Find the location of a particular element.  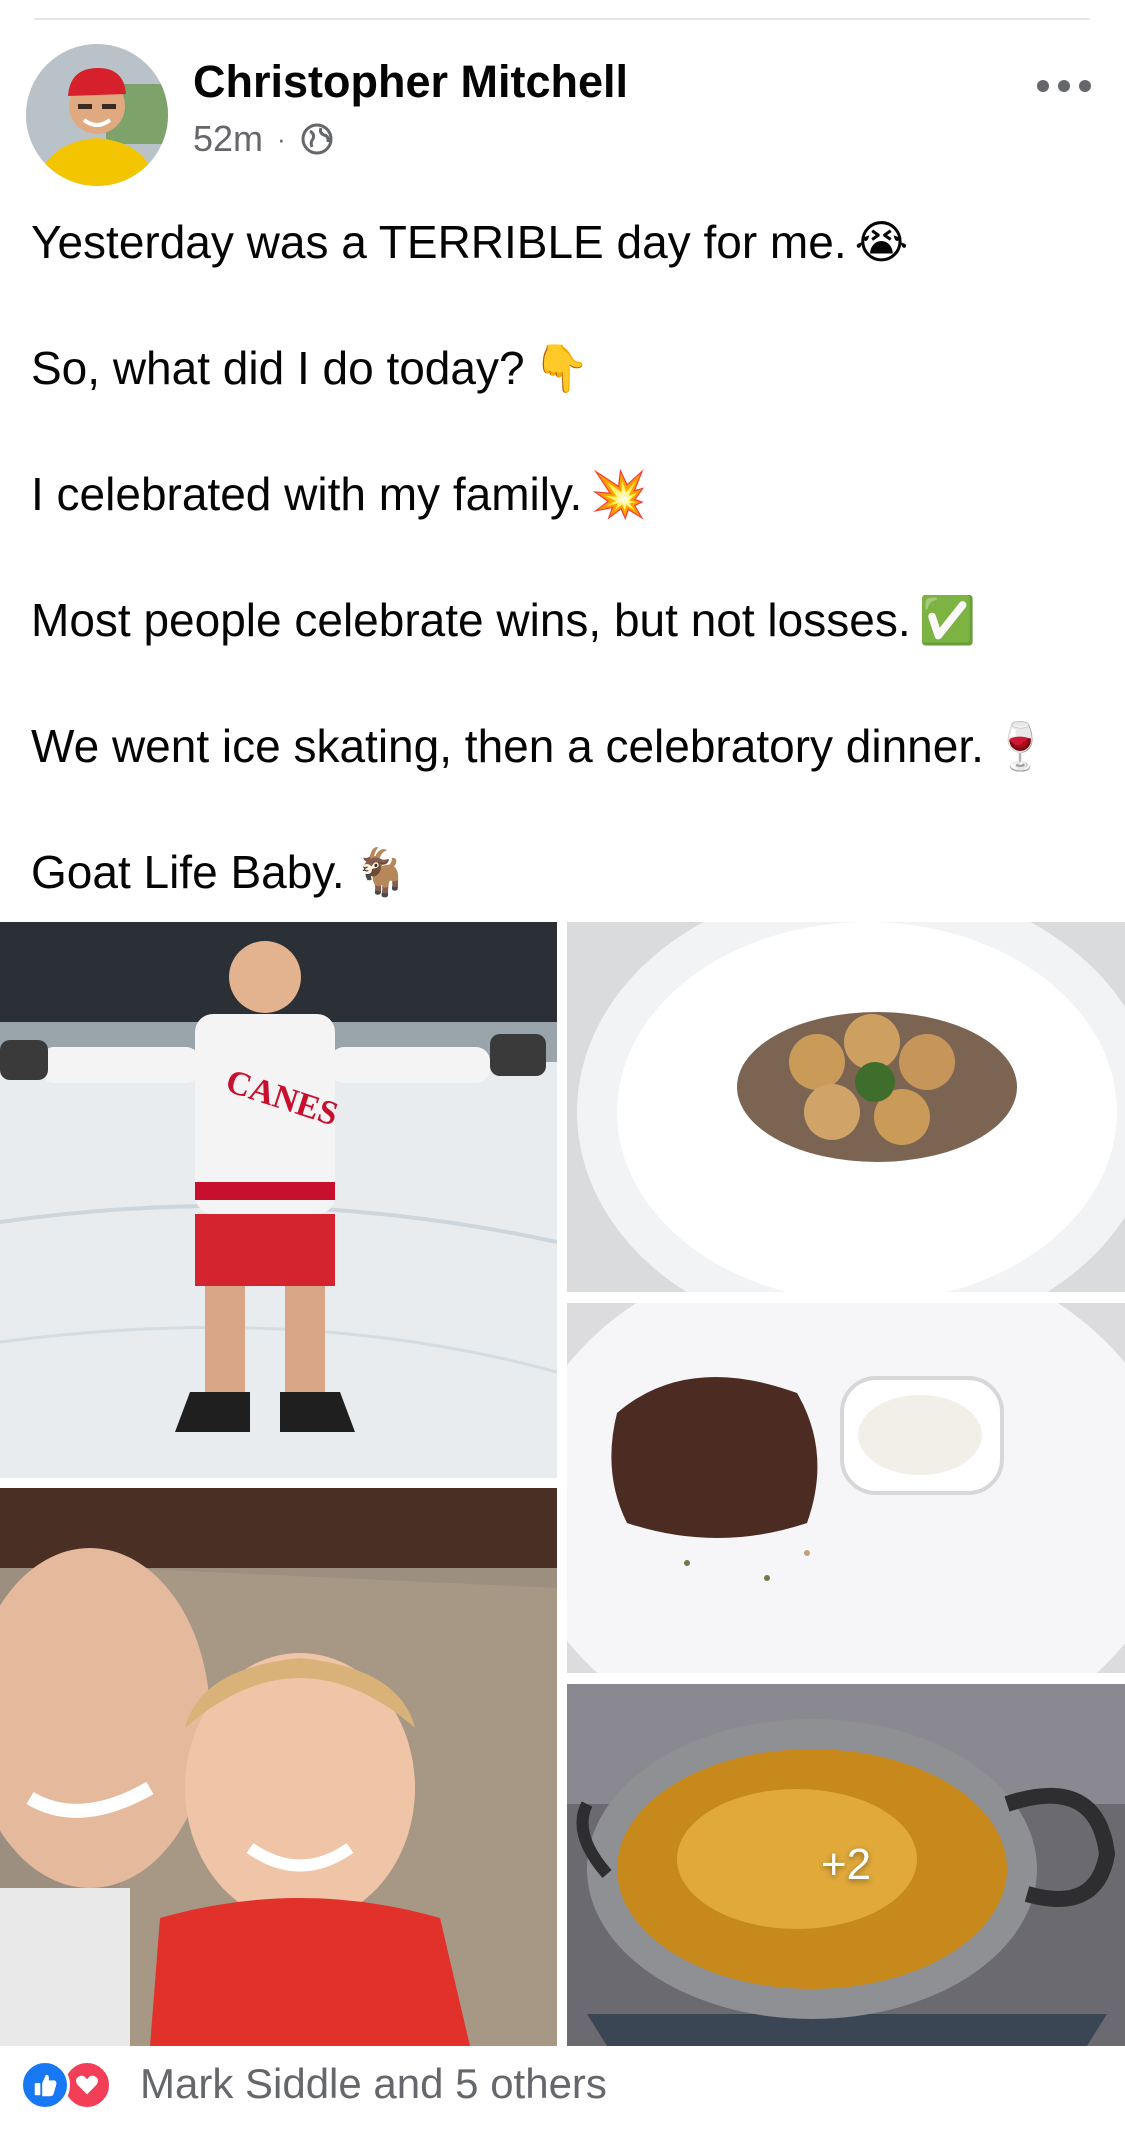

post-line-text: Yesterday was a TERRIBLE day for me. is located at coordinates (439, 242).